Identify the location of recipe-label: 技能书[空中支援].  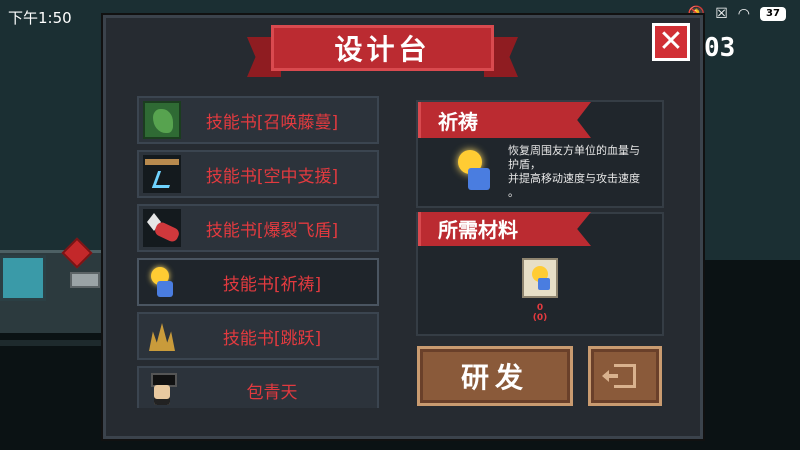
(272, 176).